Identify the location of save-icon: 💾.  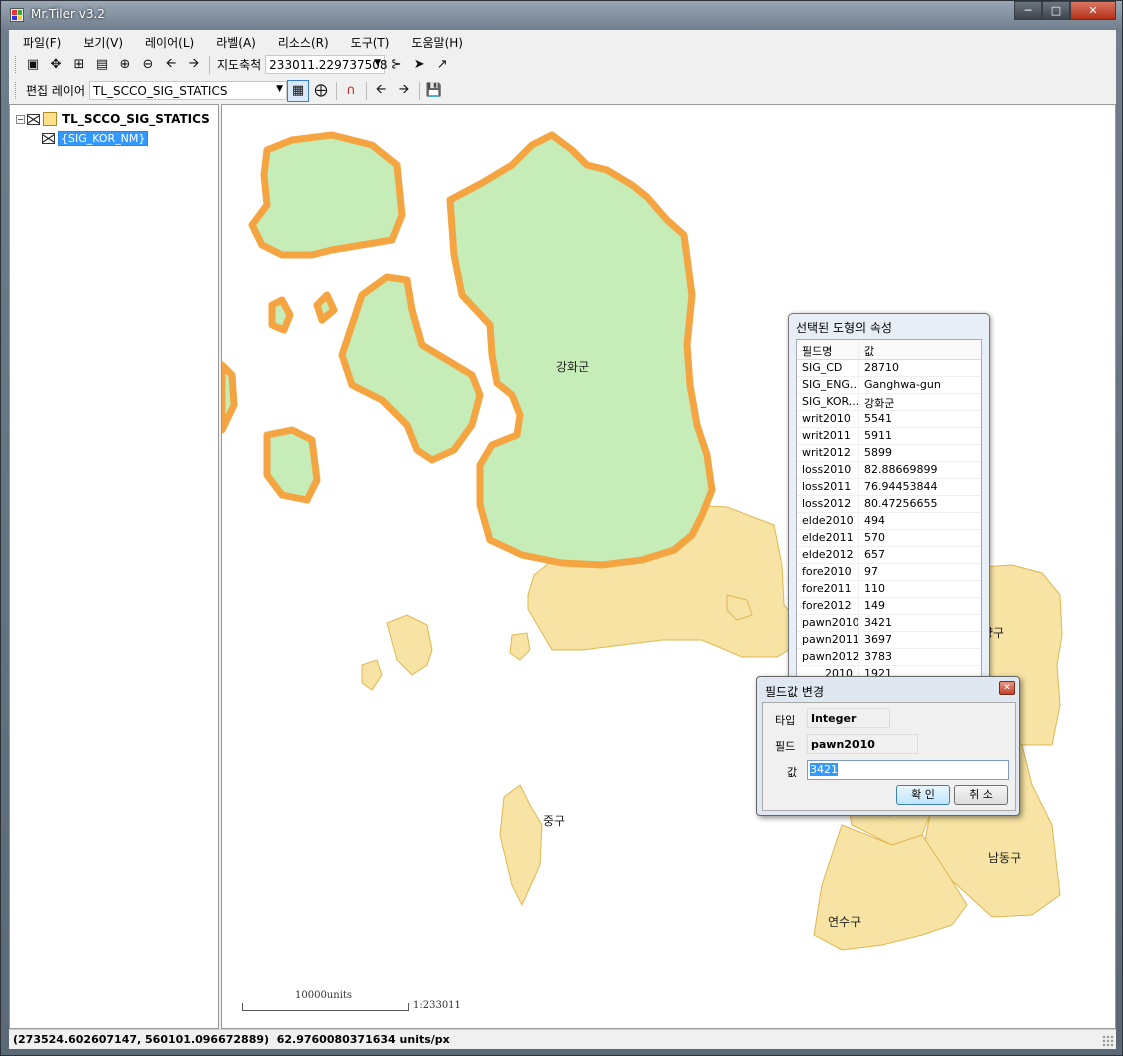
(434, 91).